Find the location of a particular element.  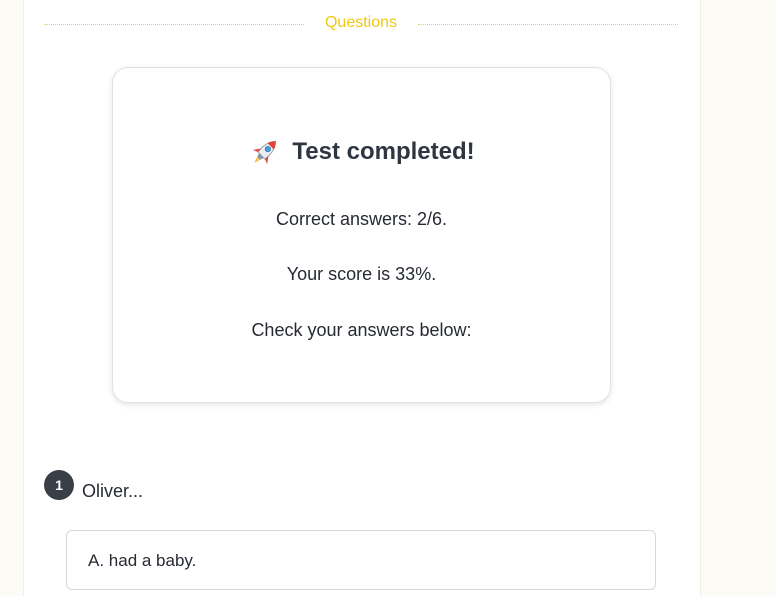

answer-option-label: A. had a baby. is located at coordinates (142, 560).